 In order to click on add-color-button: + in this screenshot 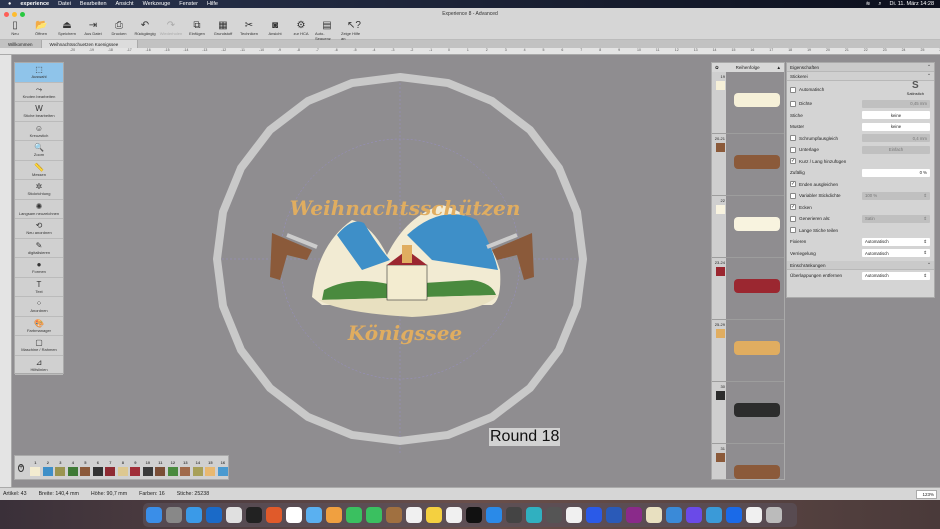, I will do `click(21, 467)`.